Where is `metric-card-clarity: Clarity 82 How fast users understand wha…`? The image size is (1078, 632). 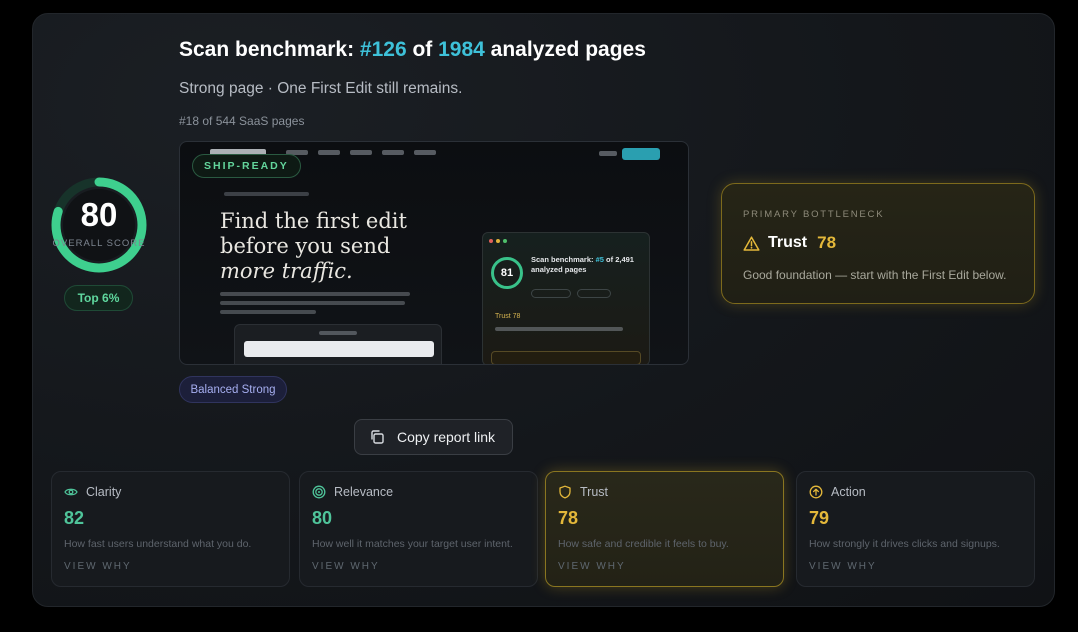
metric-card-clarity: Clarity 82 How fast users understand wha… is located at coordinates (170, 529).